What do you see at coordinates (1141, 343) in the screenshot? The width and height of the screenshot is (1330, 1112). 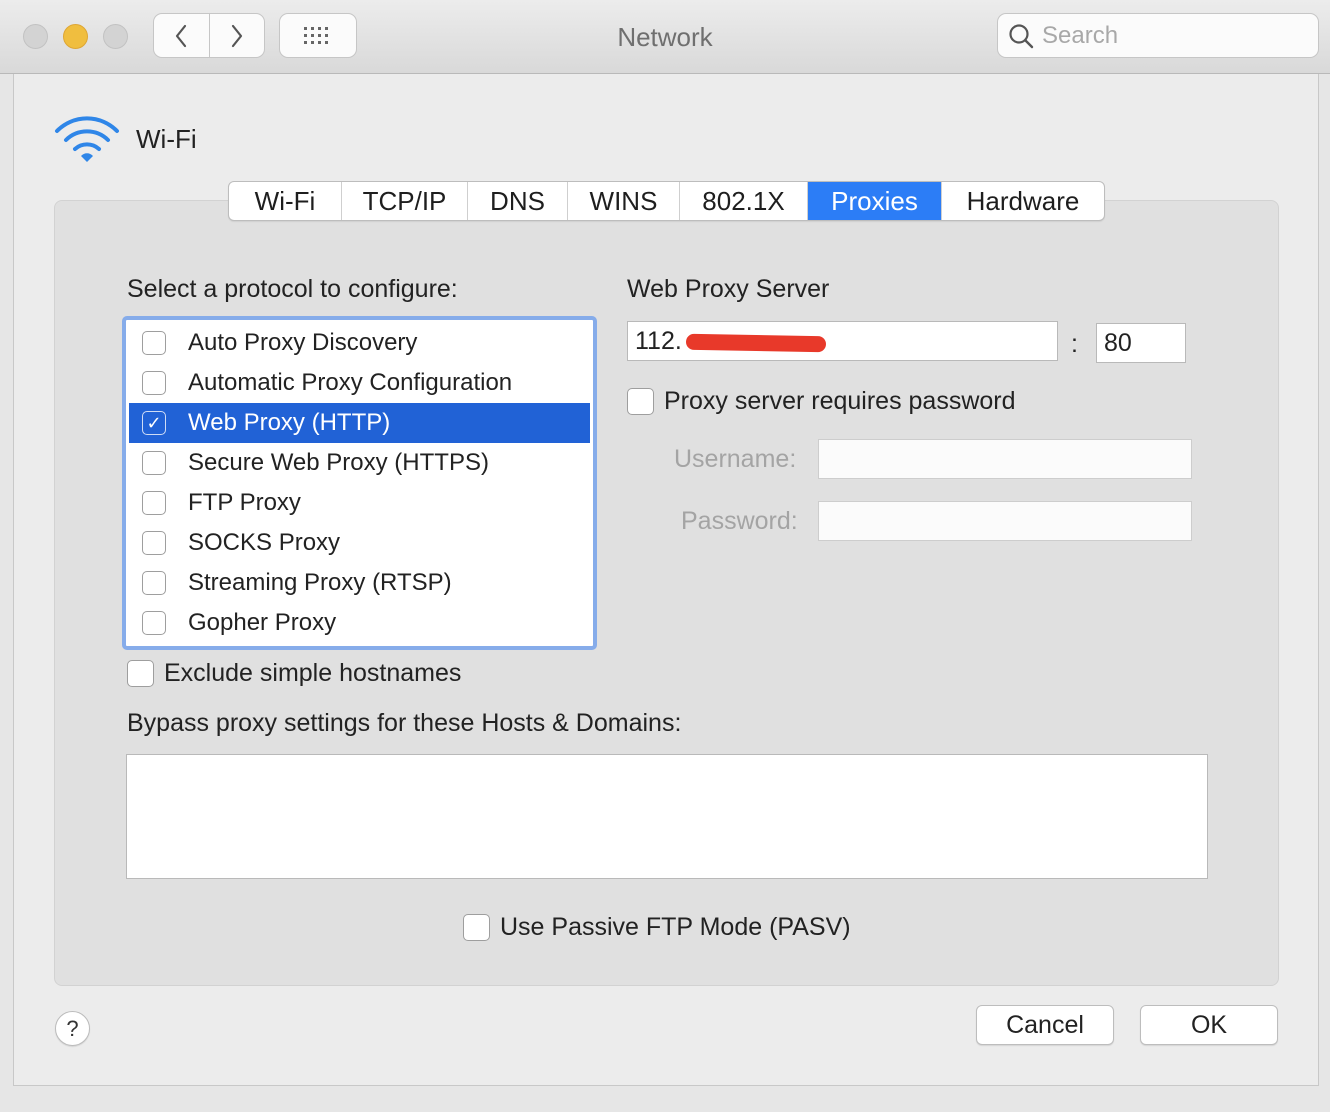 I see `proxy-port-field: 80` at bounding box center [1141, 343].